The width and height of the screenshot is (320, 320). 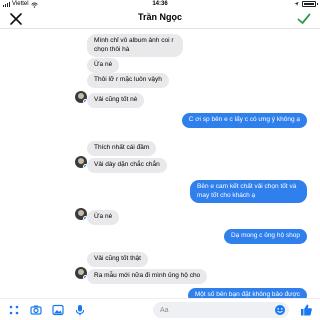 I want to click on battery-icon, so click(x=310, y=4).